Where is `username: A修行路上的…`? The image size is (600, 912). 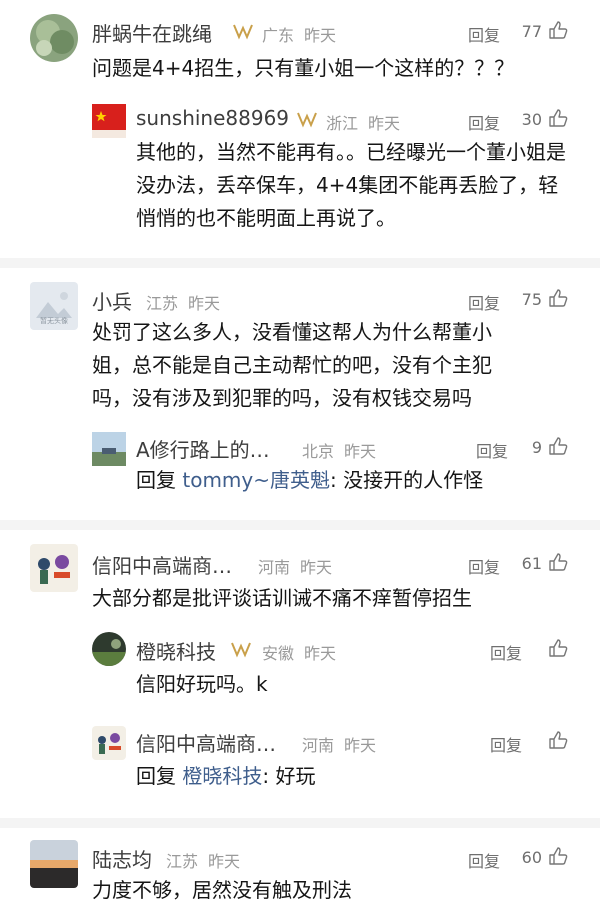
username: A修行路上的… is located at coordinates (203, 448).